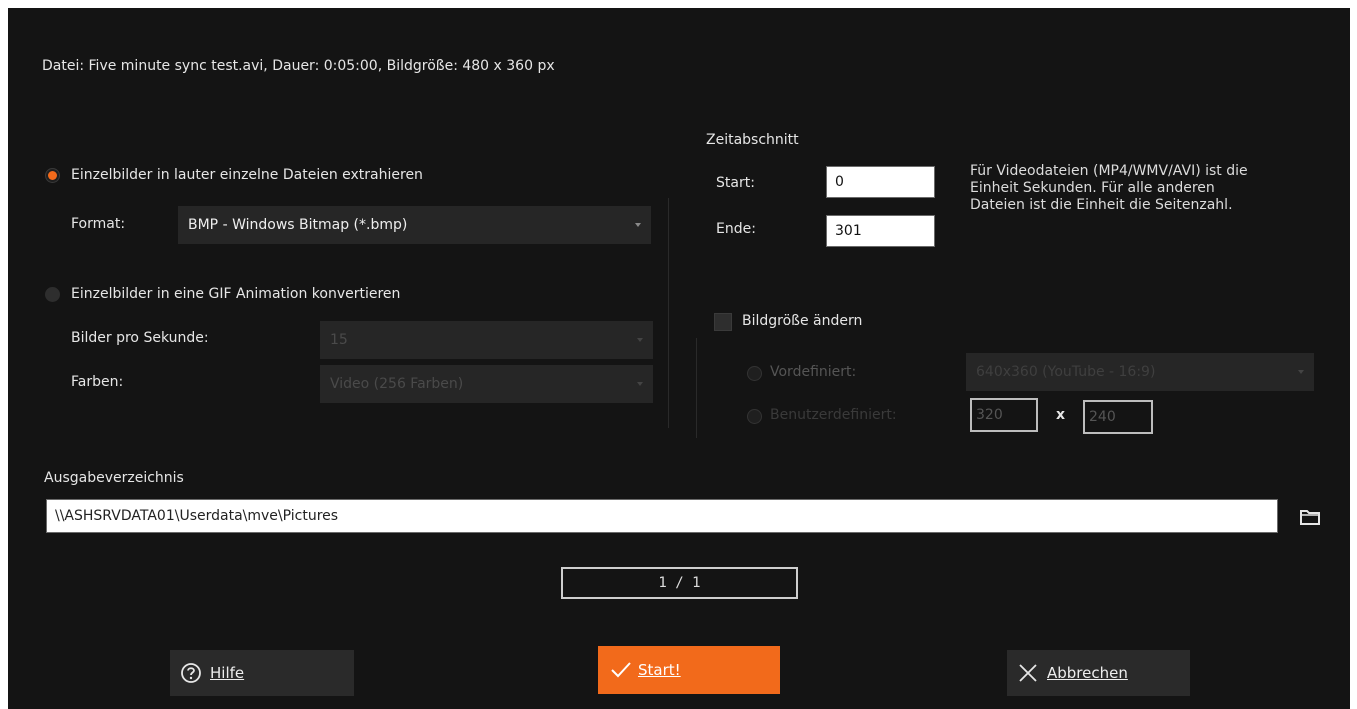 The image size is (1357, 709). I want to click on end-input: 301, so click(880, 231).